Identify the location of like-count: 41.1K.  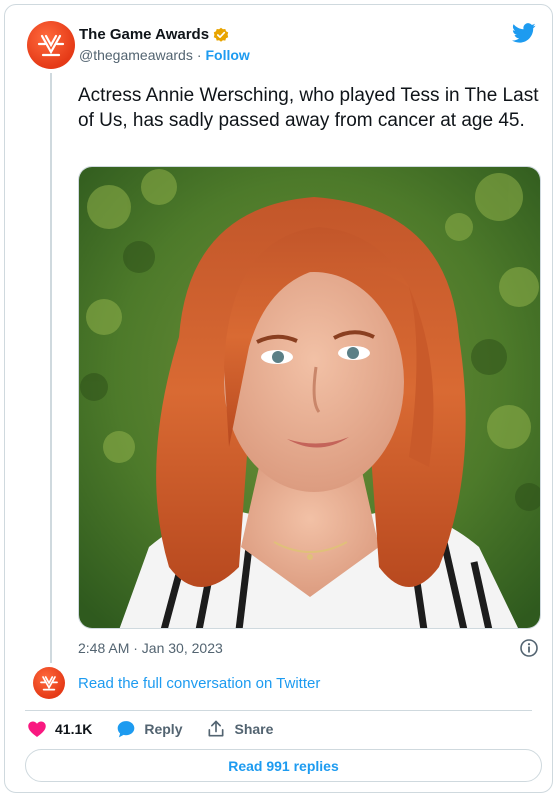
(74, 729).